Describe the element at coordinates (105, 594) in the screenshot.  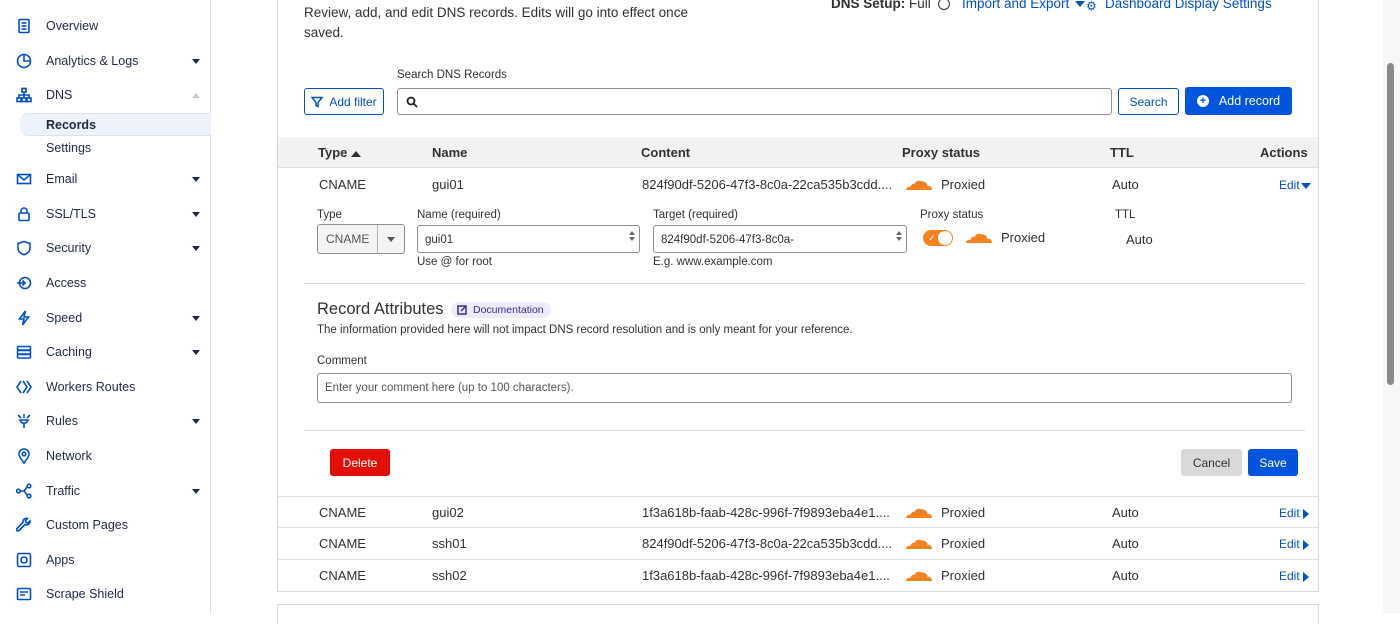
I see `sidebar-item-scrape-shield: Scrape Shield` at that location.